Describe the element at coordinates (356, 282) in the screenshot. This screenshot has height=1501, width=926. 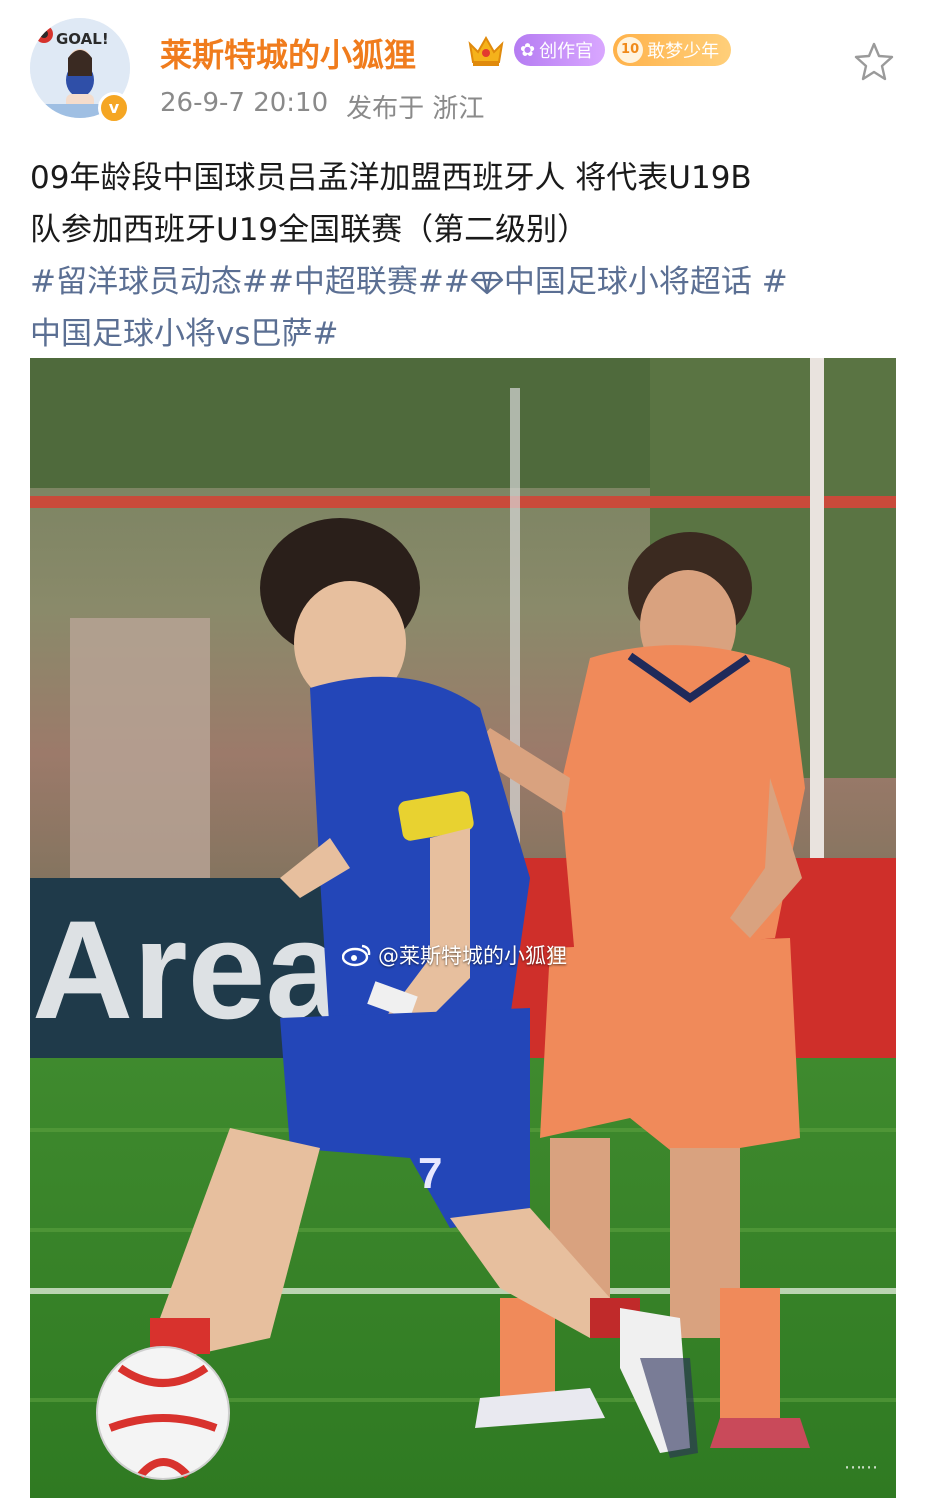
I see `hashtag-link: #中超联赛#` at that location.